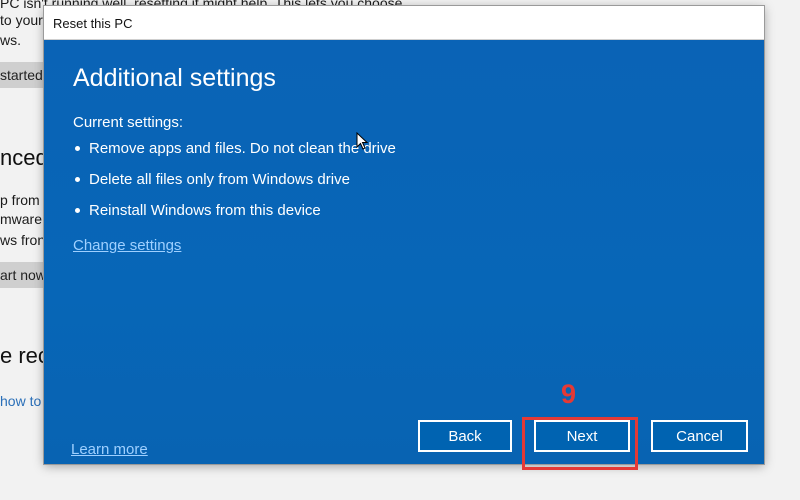 The height and width of the screenshot is (500, 800). Describe the element at coordinates (22, 275) in the screenshot. I see `restart-now-button: art now` at that location.